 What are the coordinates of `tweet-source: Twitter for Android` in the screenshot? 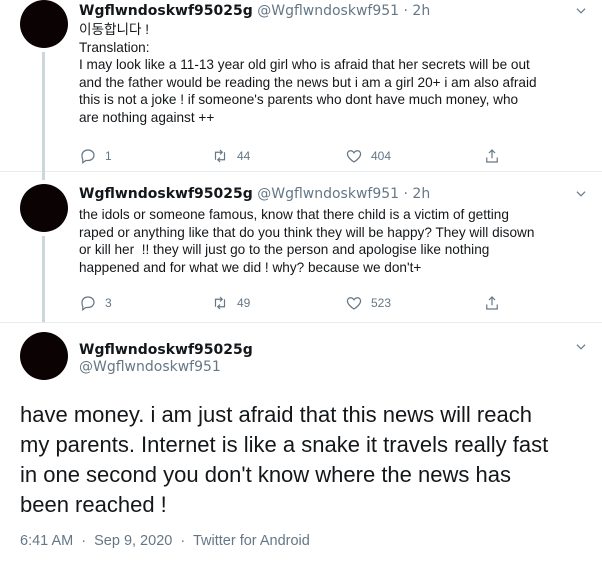 It's located at (251, 541).